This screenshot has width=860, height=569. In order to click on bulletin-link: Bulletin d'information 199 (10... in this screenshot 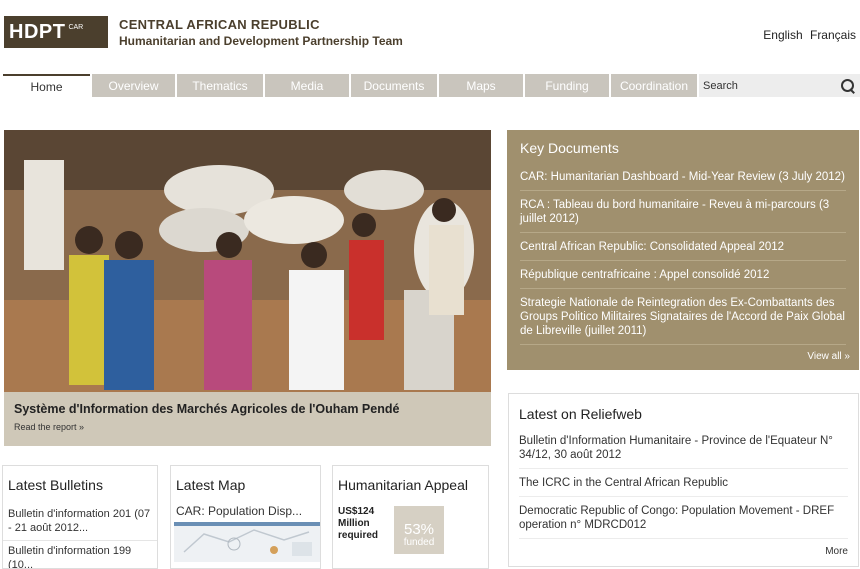, I will do `click(80, 554)`.